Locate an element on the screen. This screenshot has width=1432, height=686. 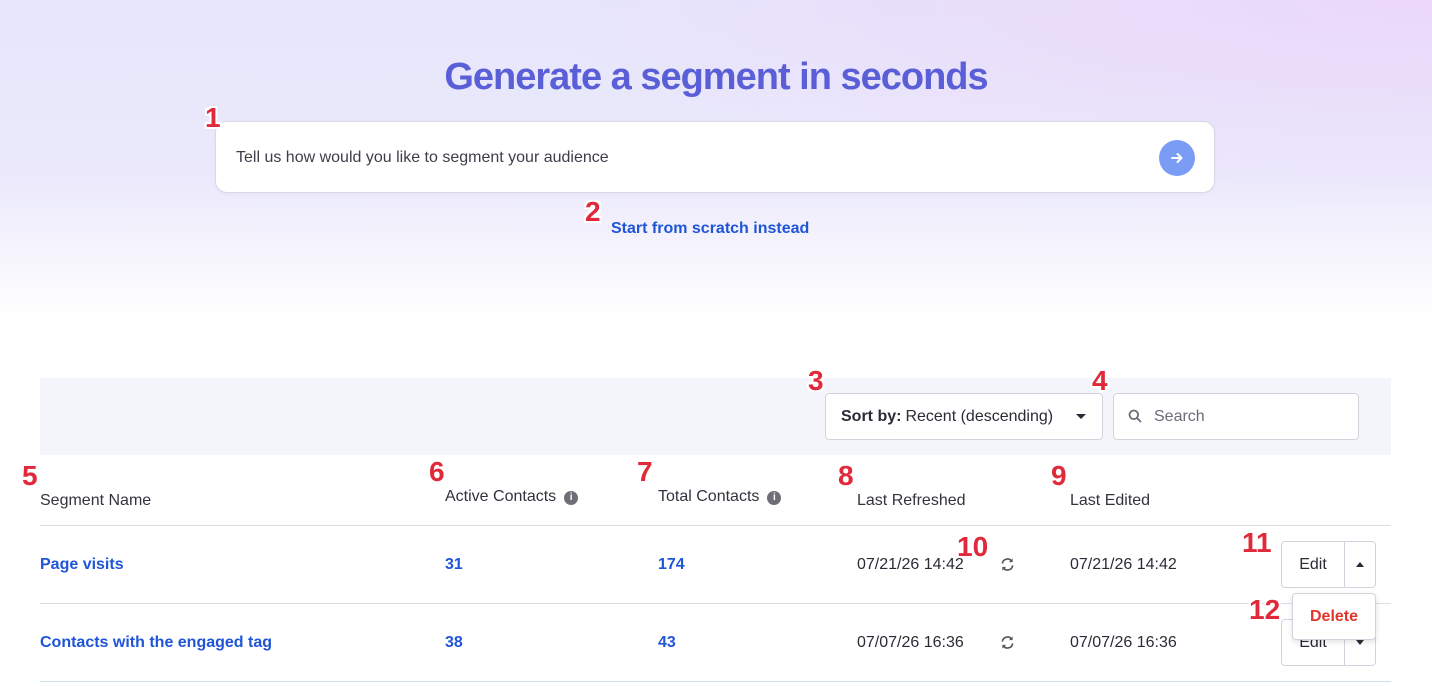
edit-button: Edit is located at coordinates (1313, 564).